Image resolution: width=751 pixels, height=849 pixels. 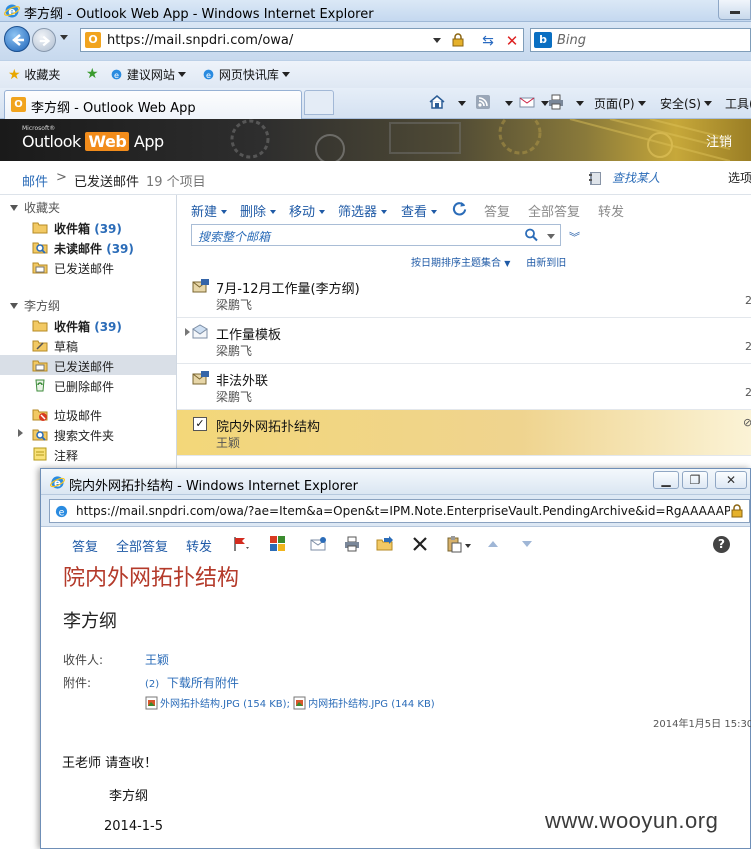 What do you see at coordinates (554, 210) in the screenshot?
I see `reply-all-button: 全部答复` at bounding box center [554, 210].